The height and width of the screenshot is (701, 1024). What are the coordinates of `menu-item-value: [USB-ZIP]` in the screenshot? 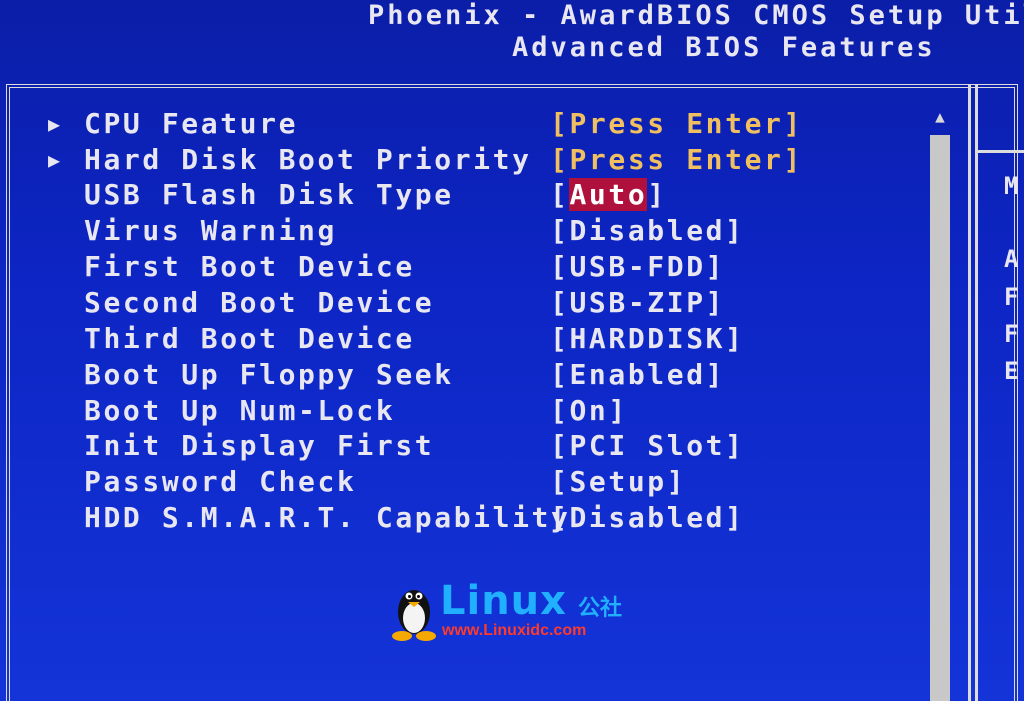 It's located at (637, 303).